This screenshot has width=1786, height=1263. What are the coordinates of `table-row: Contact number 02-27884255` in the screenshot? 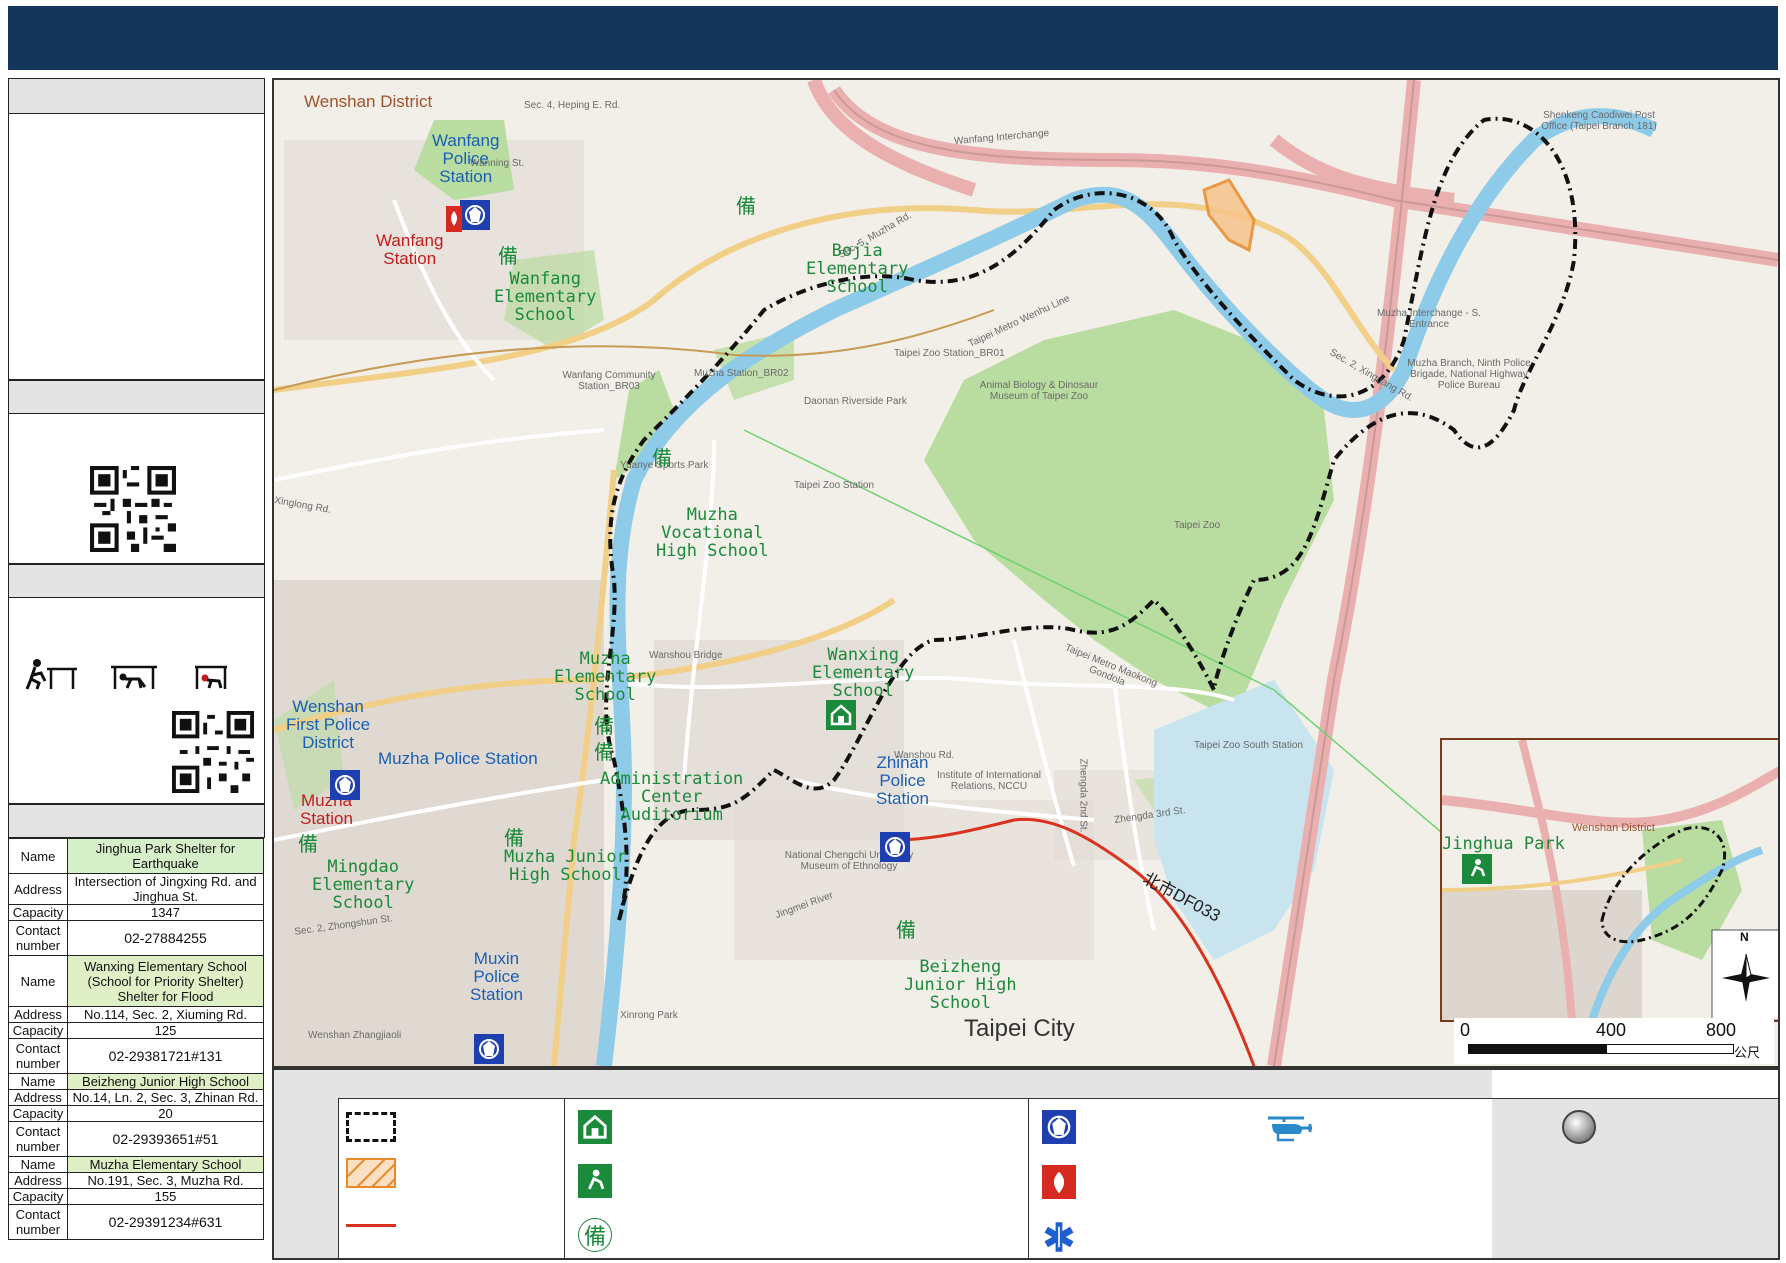 It's located at (136, 938).